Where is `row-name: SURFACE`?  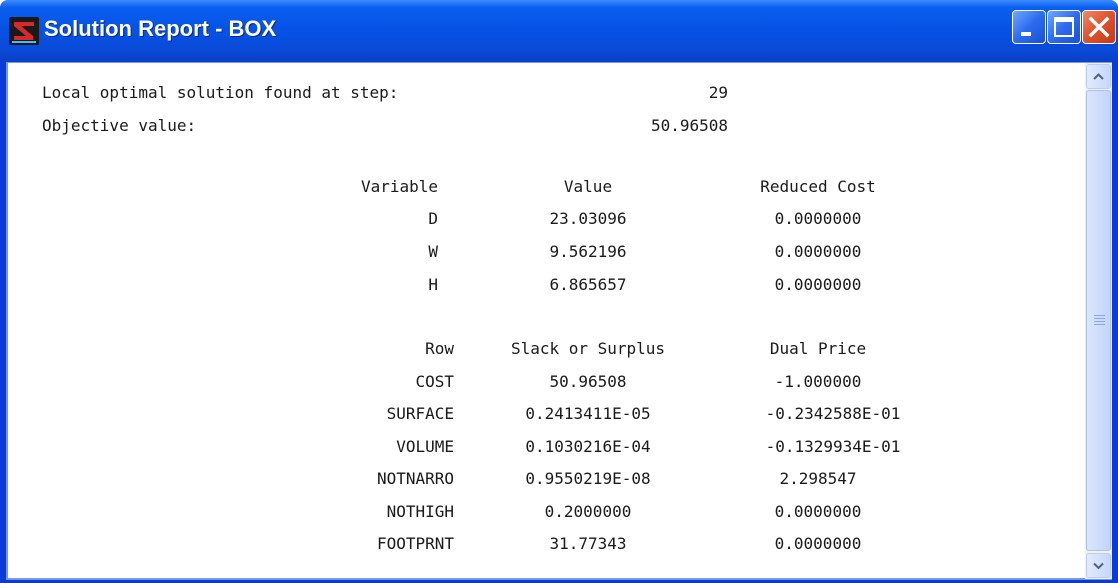 row-name: SURFACE is located at coordinates (420, 413).